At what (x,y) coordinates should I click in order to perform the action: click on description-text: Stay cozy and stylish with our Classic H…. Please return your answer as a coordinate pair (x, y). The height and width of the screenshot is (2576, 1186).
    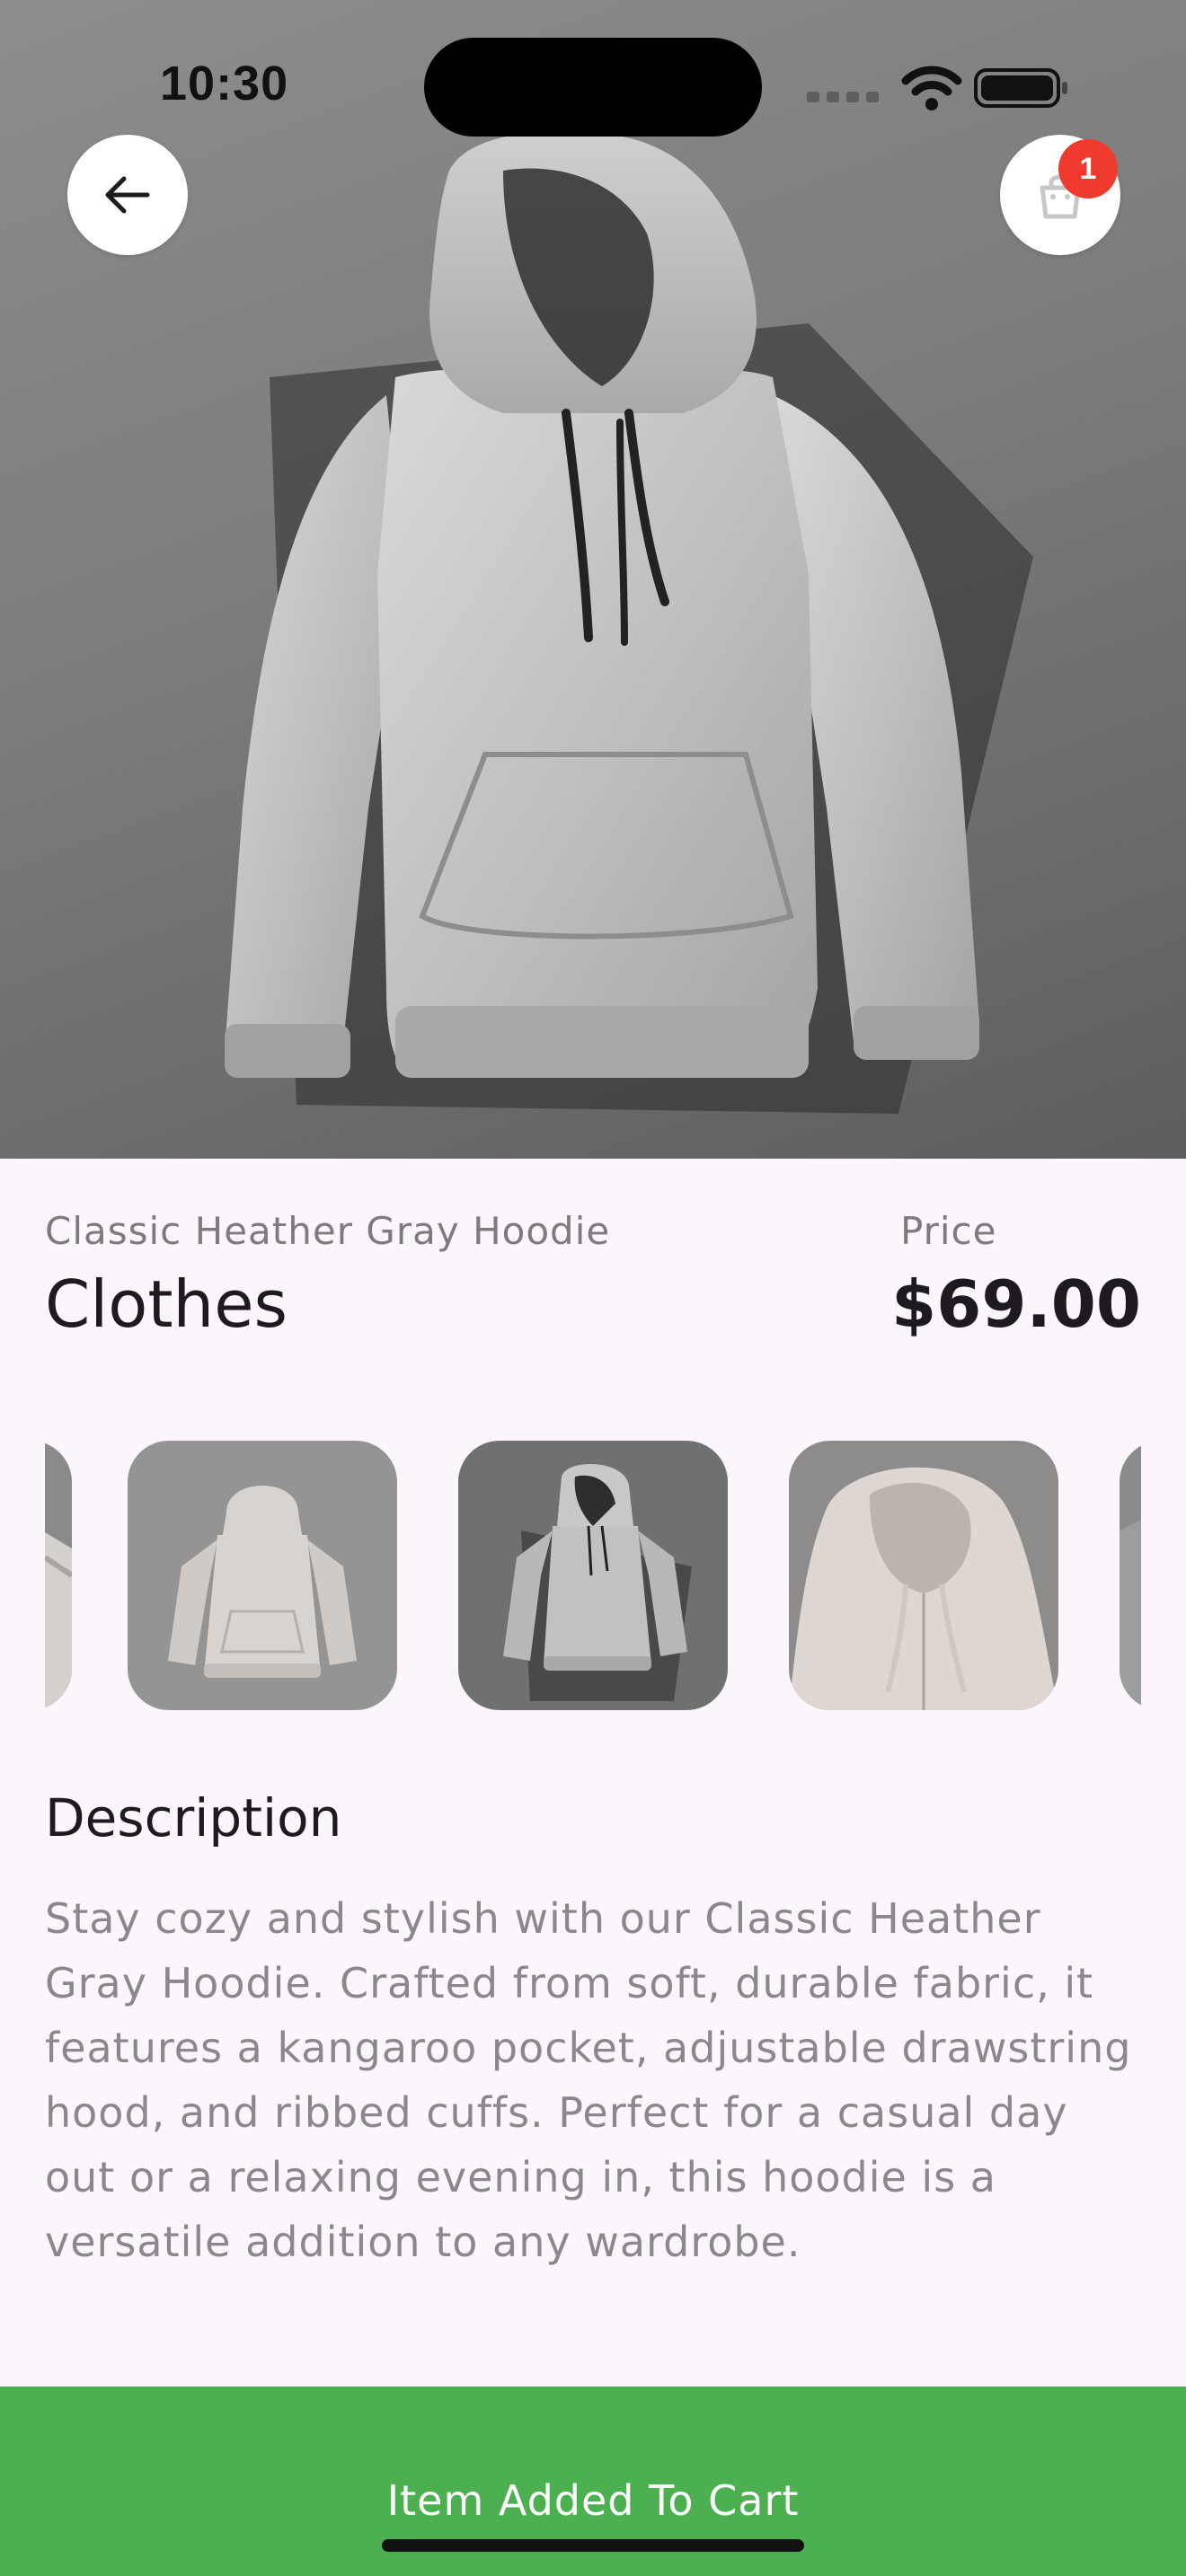
    Looking at the image, I should click on (588, 2080).